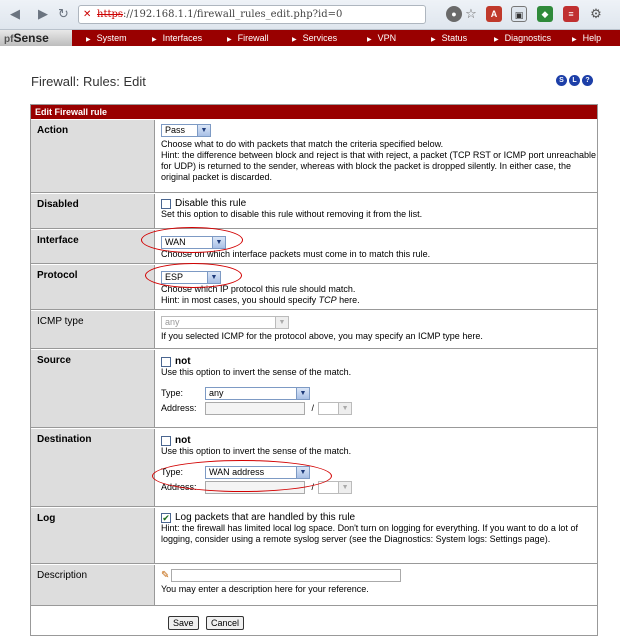  Describe the element at coordinates (93, 585) in the screenshot. I see `description-label: Description` at that location.